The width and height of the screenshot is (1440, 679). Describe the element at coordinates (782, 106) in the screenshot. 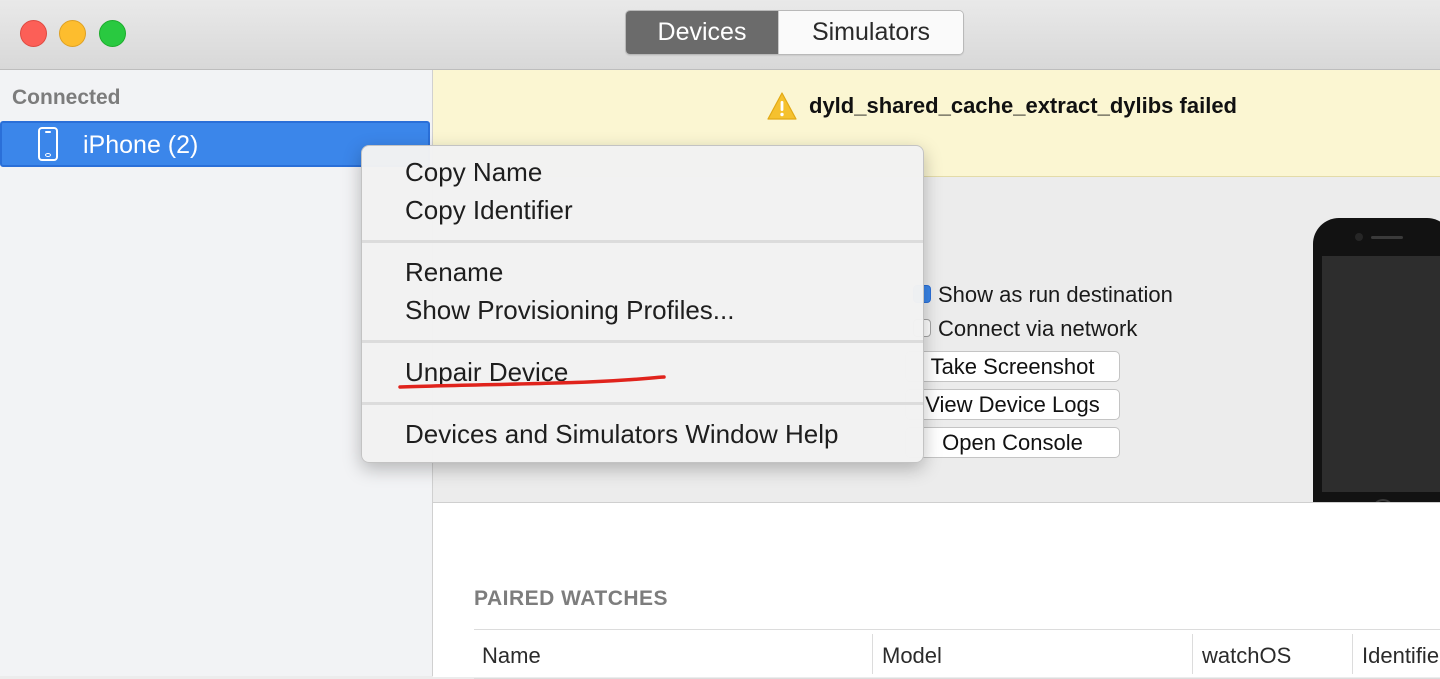

I see `warning-icon` at that location.